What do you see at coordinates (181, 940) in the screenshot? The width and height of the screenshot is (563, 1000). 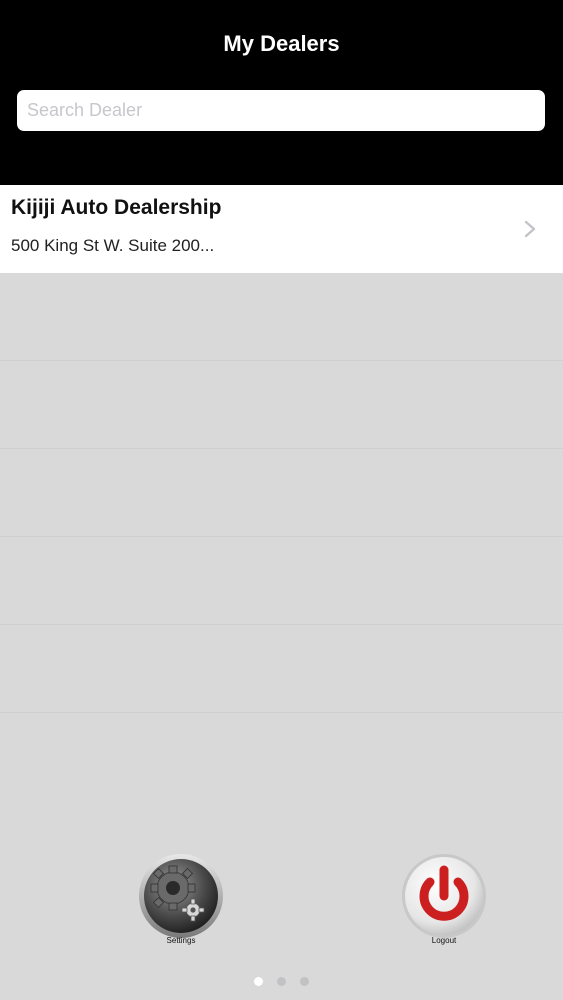 I see `settings-label: Settings` at bounding box center [181, 940].